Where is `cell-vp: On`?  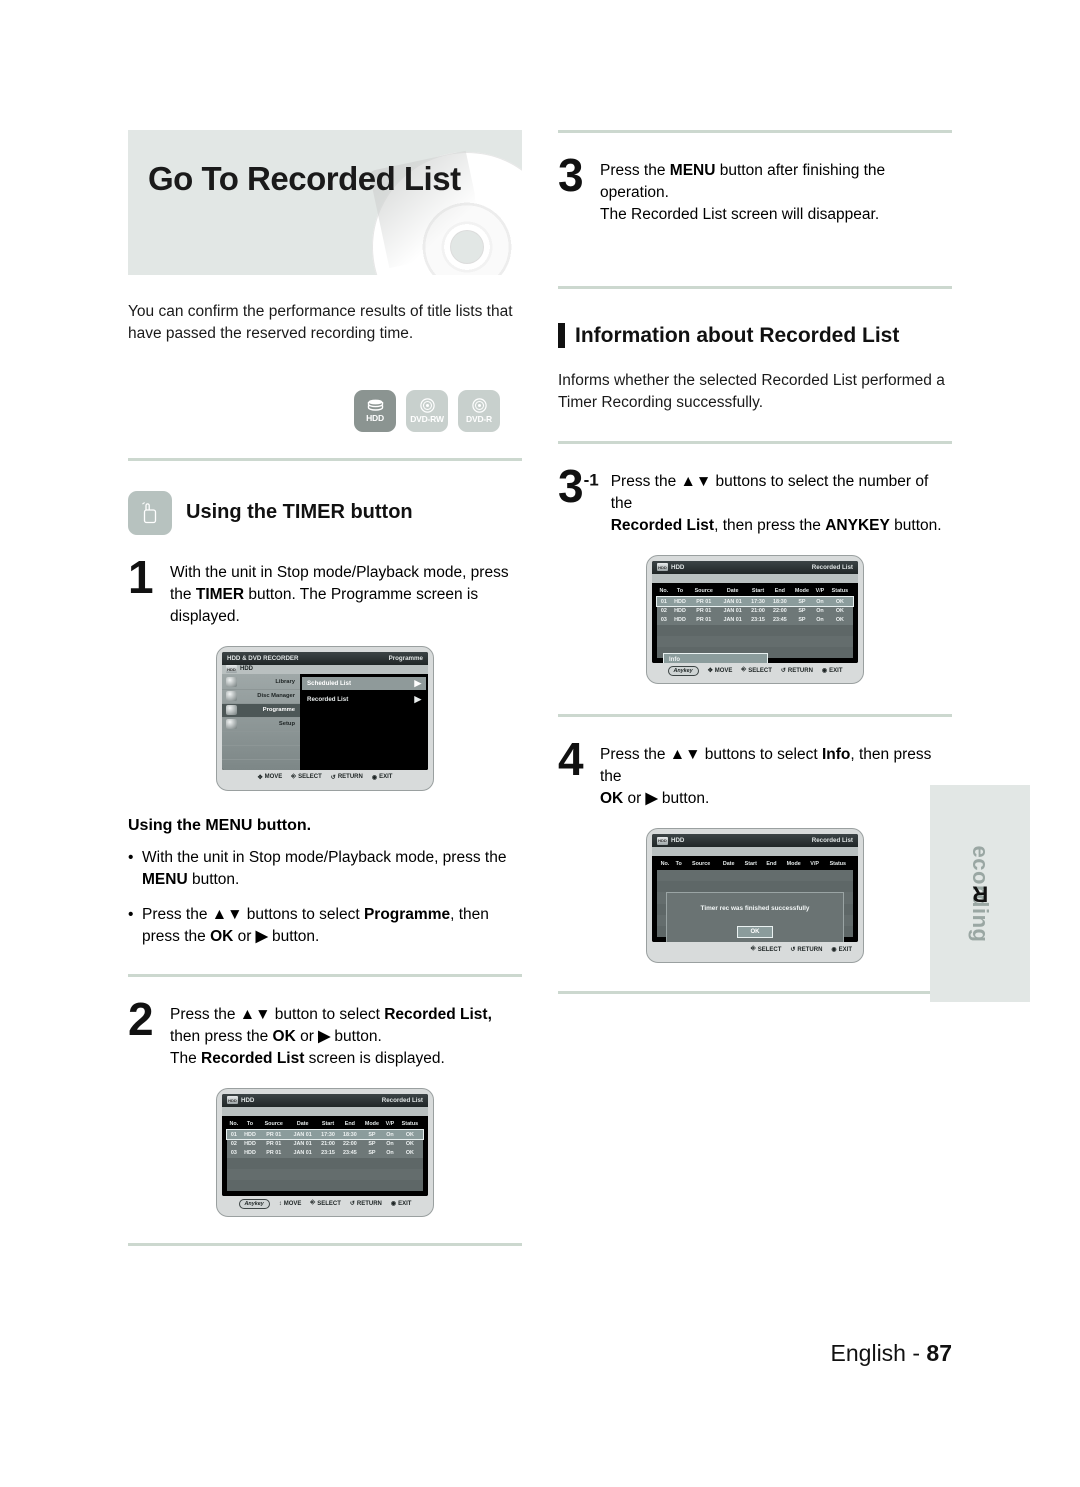
cell-vp: On is located at coordinates (820, 601).